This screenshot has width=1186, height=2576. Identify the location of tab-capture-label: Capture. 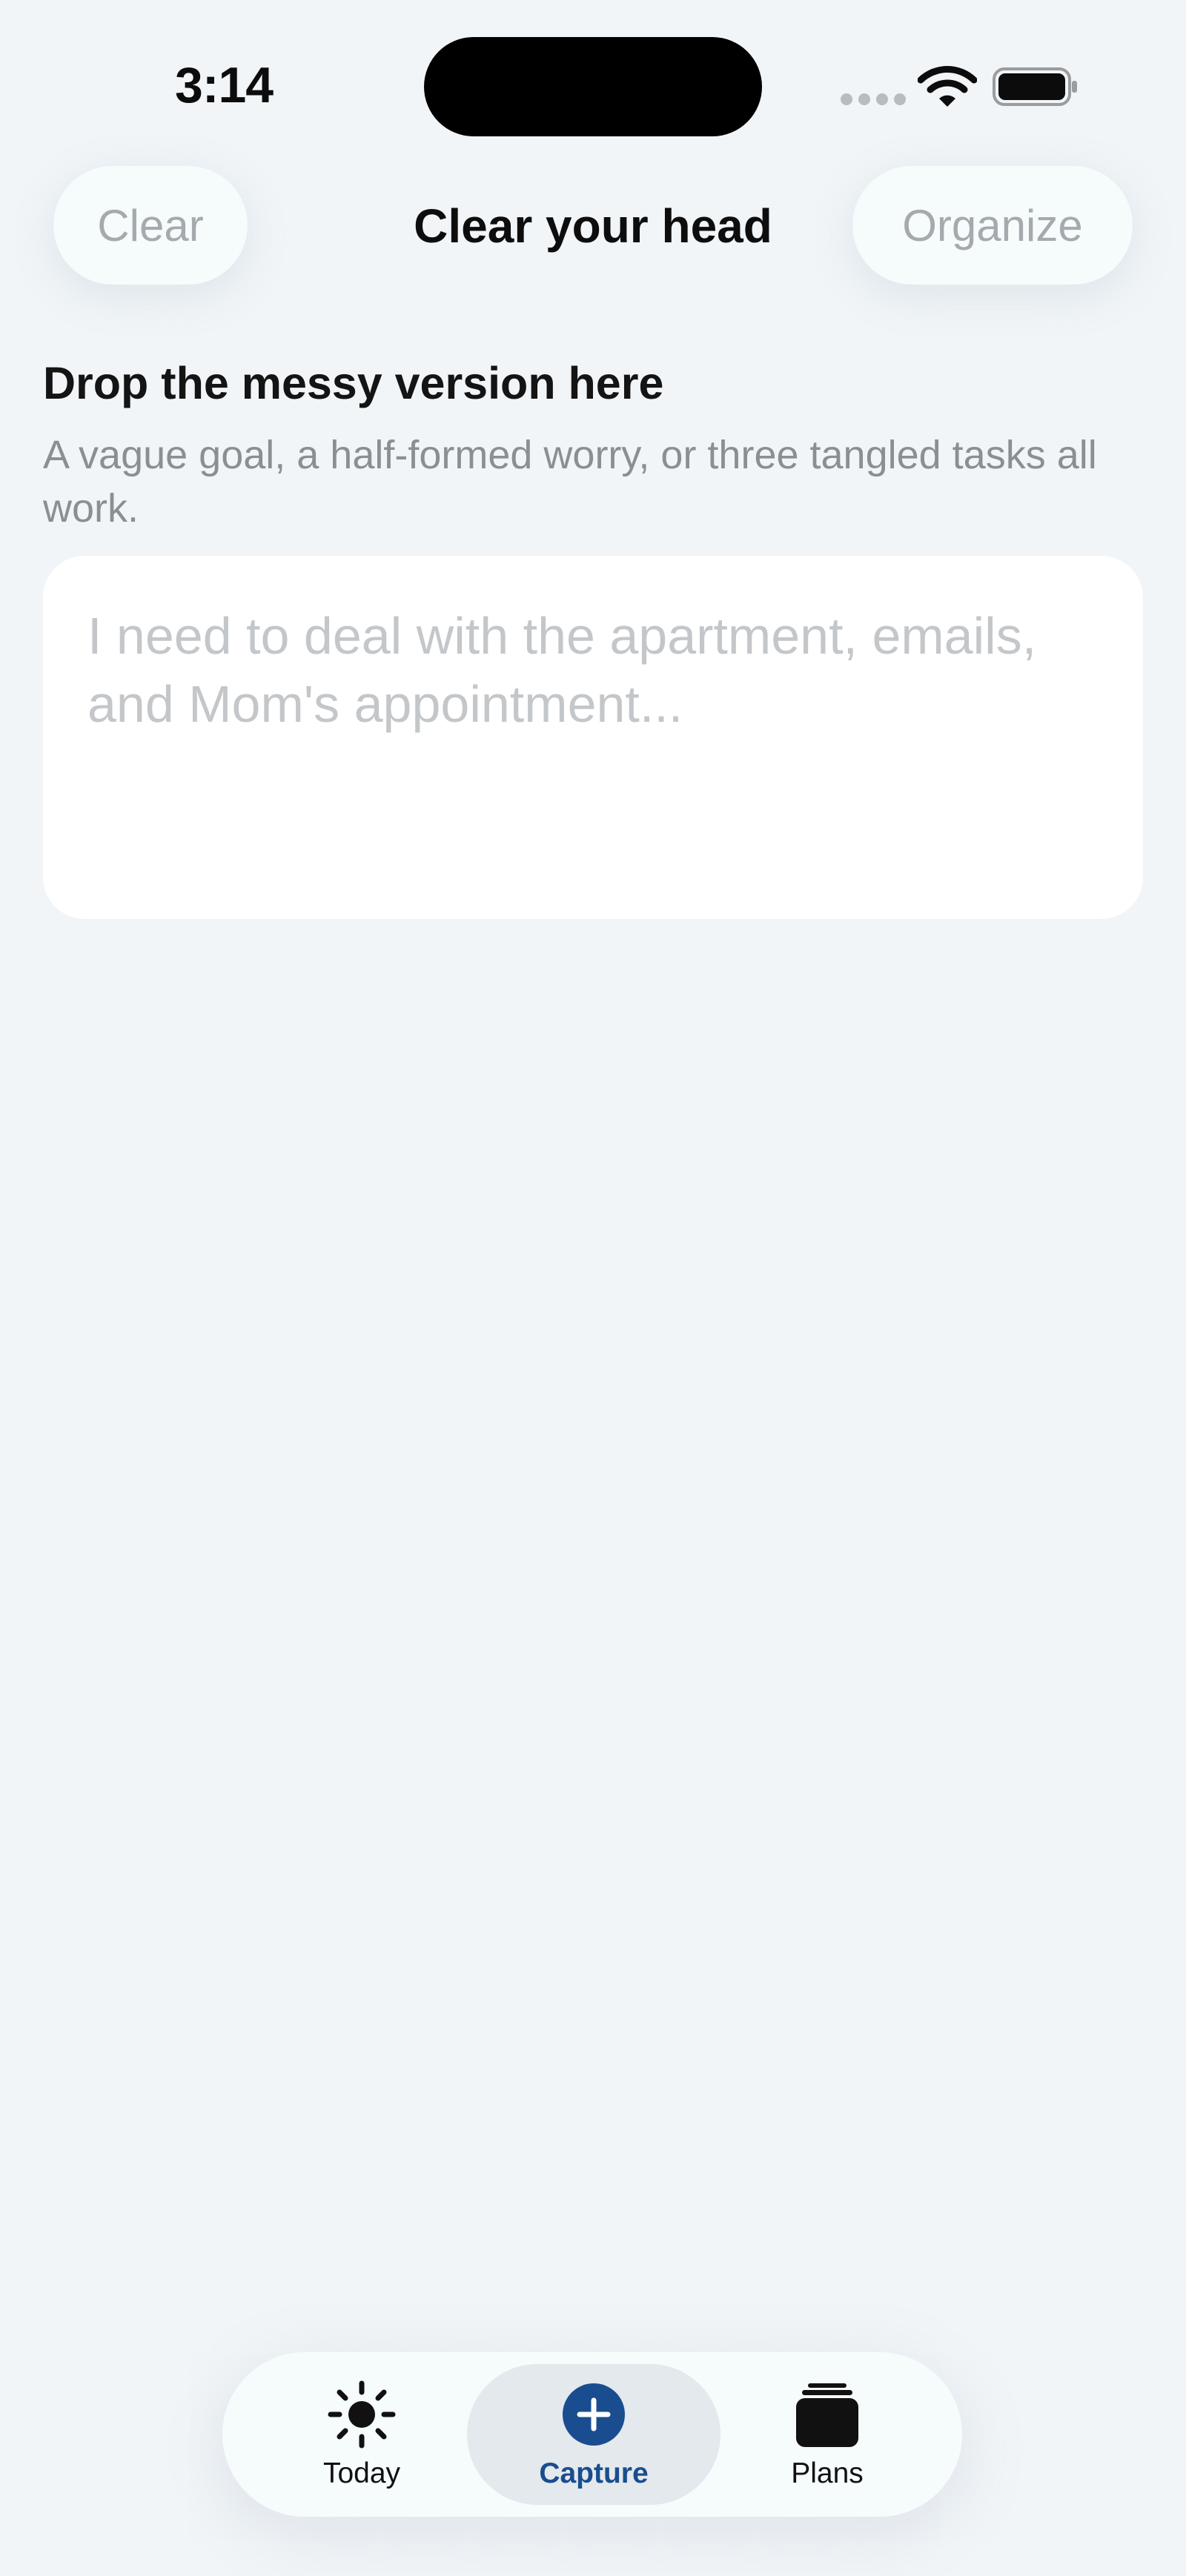
(594, 2473).